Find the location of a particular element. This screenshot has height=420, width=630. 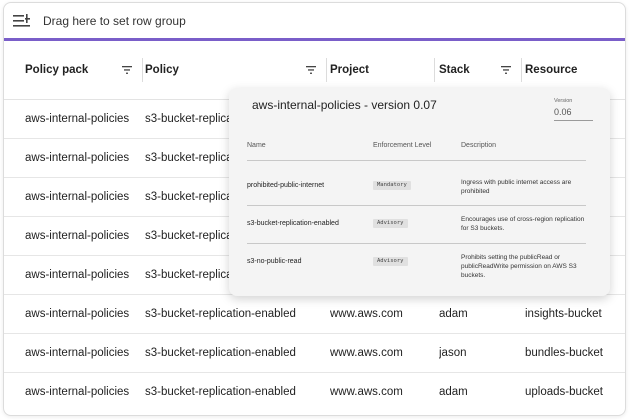

enforcement-badge: Mandatory is located at coordinates (392, 185).